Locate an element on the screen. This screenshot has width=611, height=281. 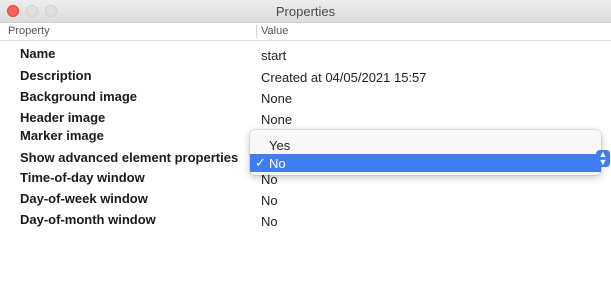
table-row: Day-of-month window No is located at coordinates (305, 220).